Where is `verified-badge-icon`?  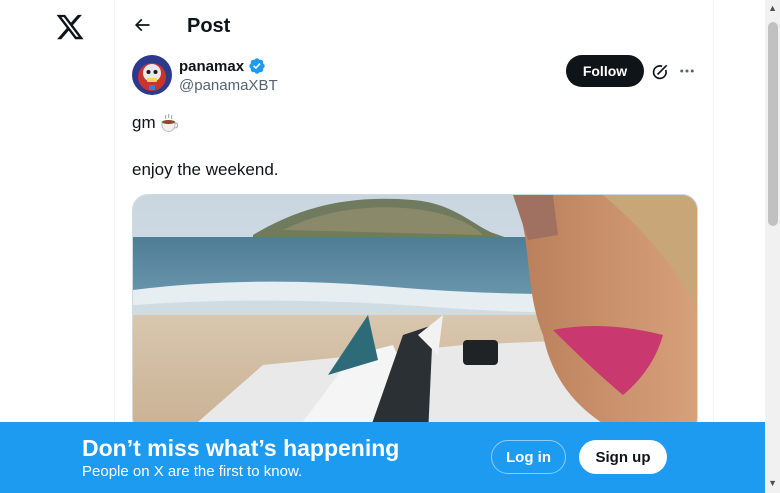
verified-badge-icon is located at coordinates (257, 66).